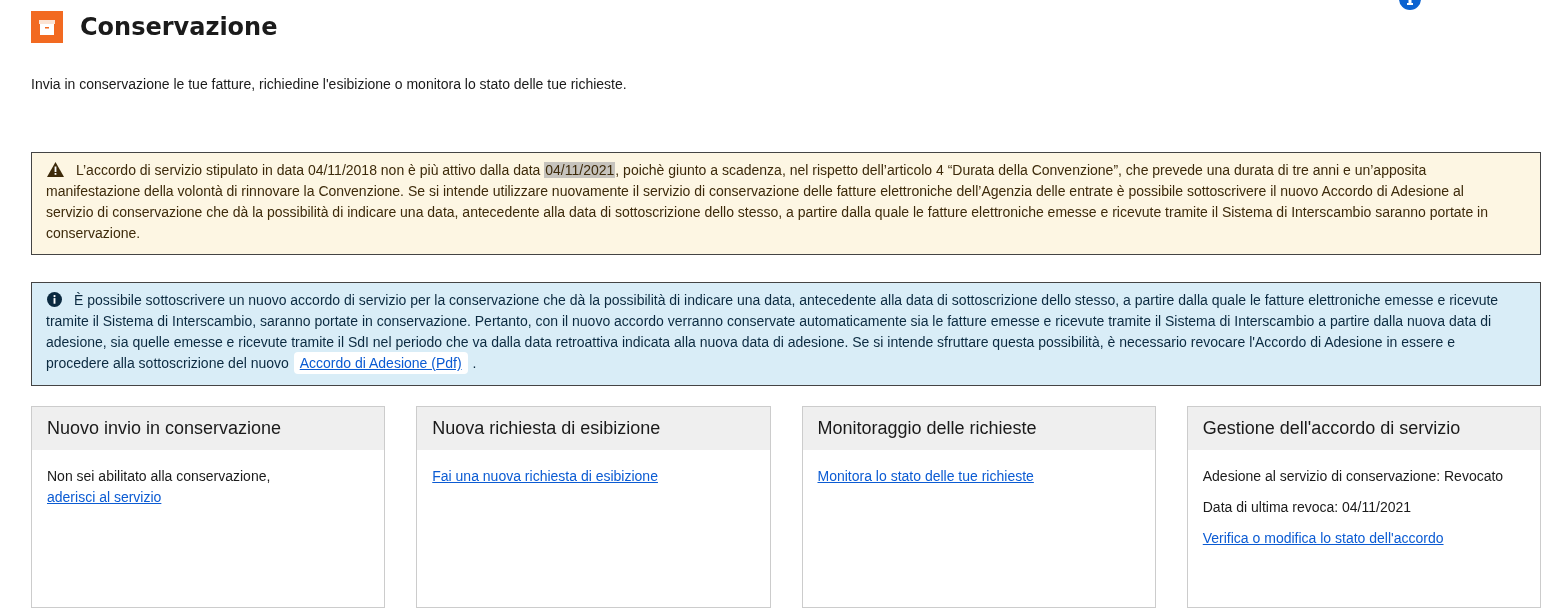  Describe the element at coordinates (159, 476) in the screenshot. I see `card-text: Non sei abilitato alla conservazione,` at that location.